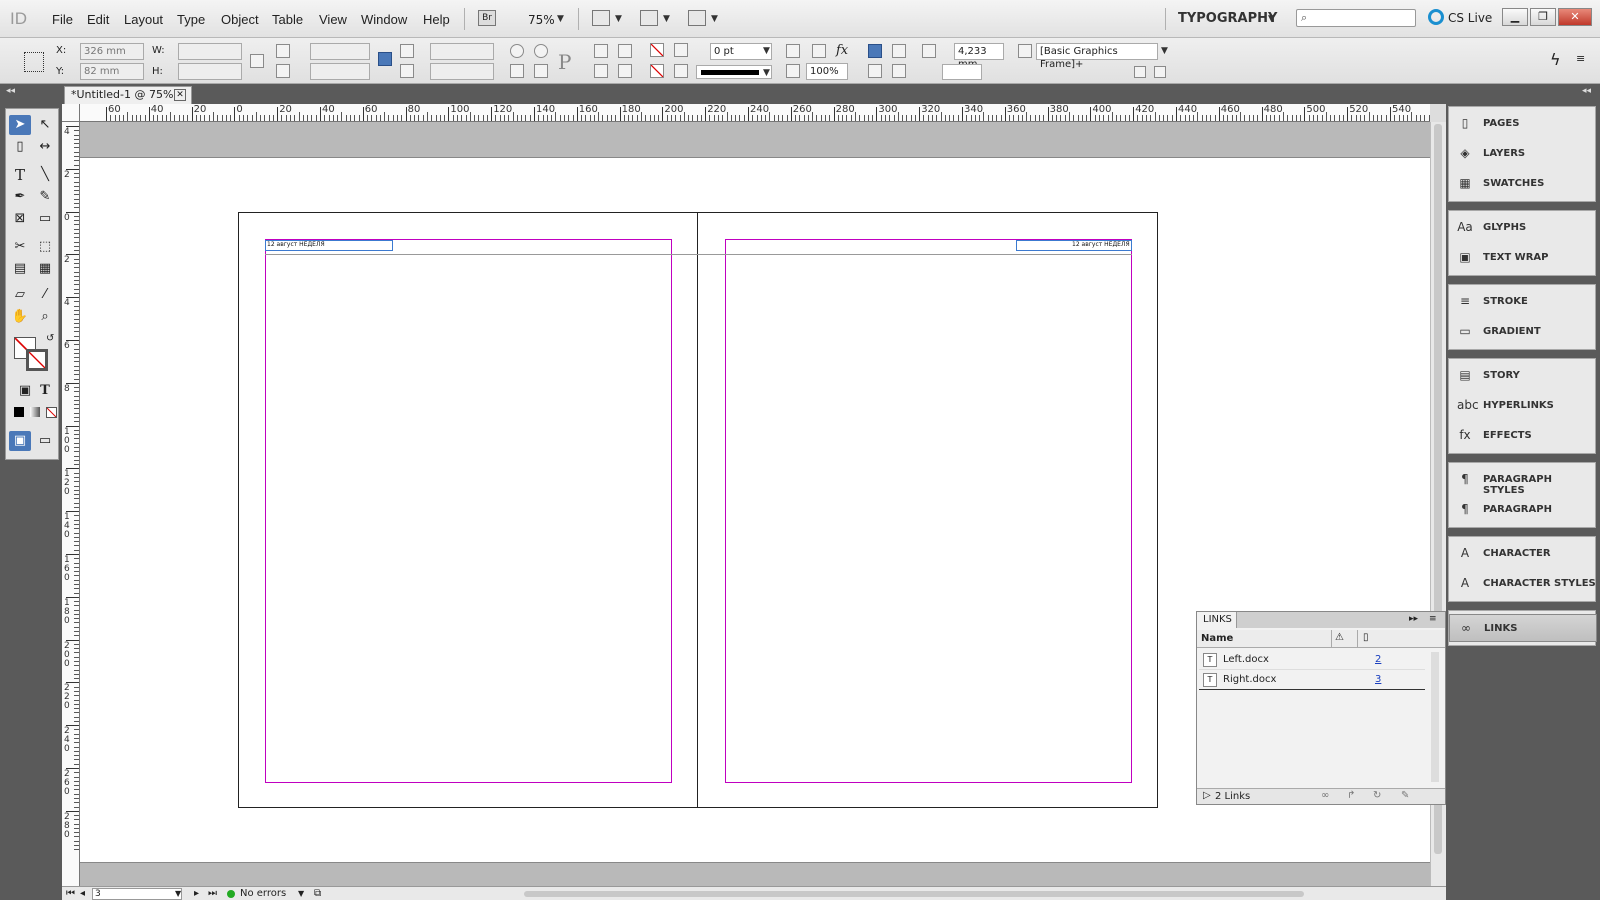 This screenshot has width=1600, height=900. Describe the element at coordinates (929, 51) in the screenshot. I see `auto-fit-icon` at that location.